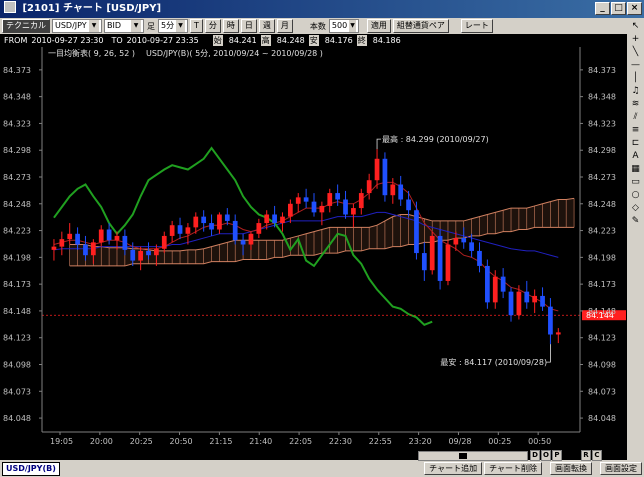  Describe the element at coordinates (284, 26) in the screenshot. I see `unit-button-month: 月` at that location.